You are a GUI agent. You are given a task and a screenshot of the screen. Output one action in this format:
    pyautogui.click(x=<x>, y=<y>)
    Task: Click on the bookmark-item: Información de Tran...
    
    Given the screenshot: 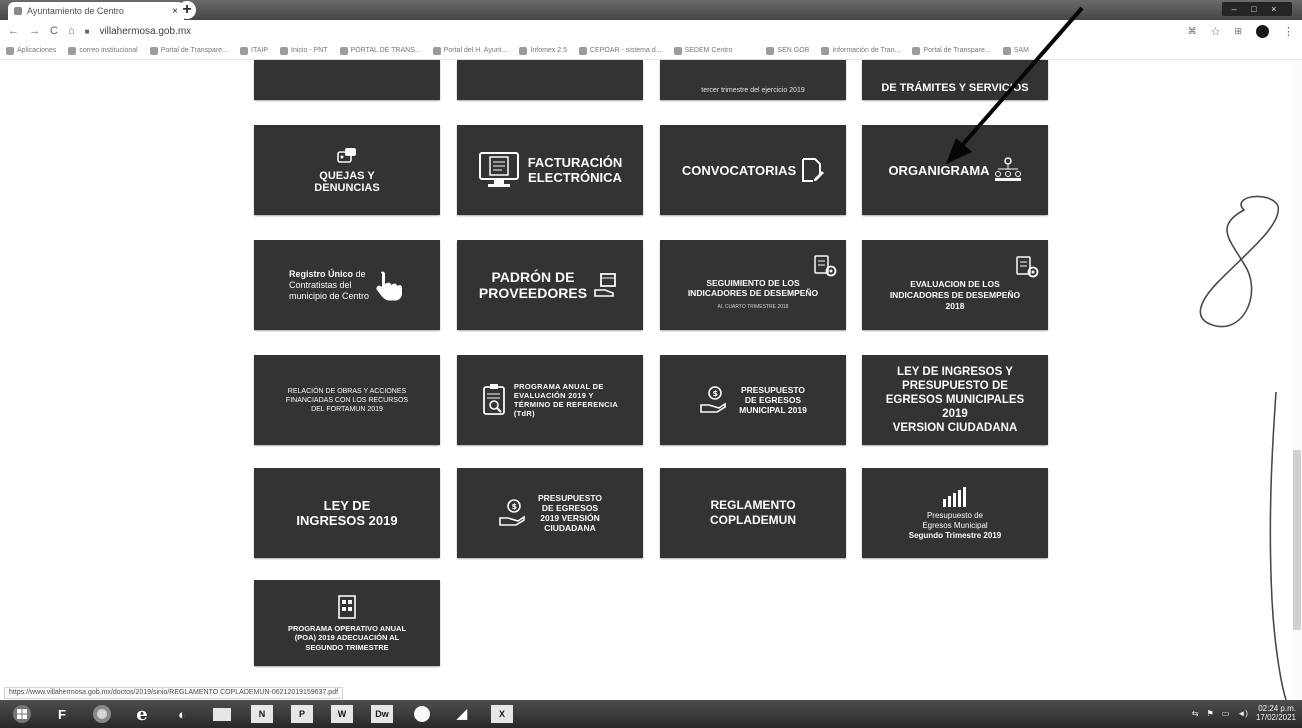 What is the action you would take?
    pyautogui.click(x=860, y=50)
    